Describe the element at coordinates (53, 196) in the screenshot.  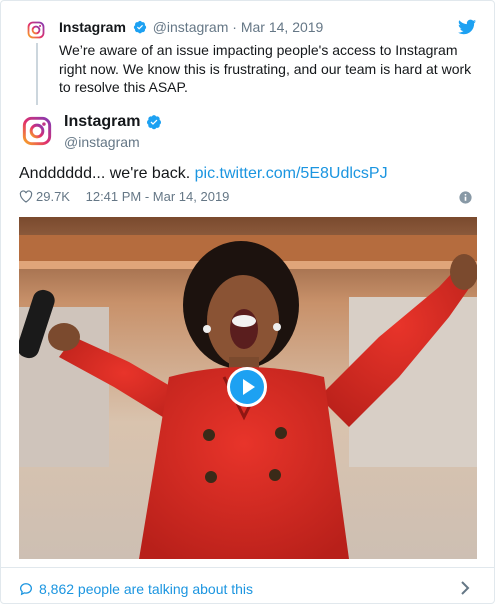
I see `like-count: 29.7K` at that location.